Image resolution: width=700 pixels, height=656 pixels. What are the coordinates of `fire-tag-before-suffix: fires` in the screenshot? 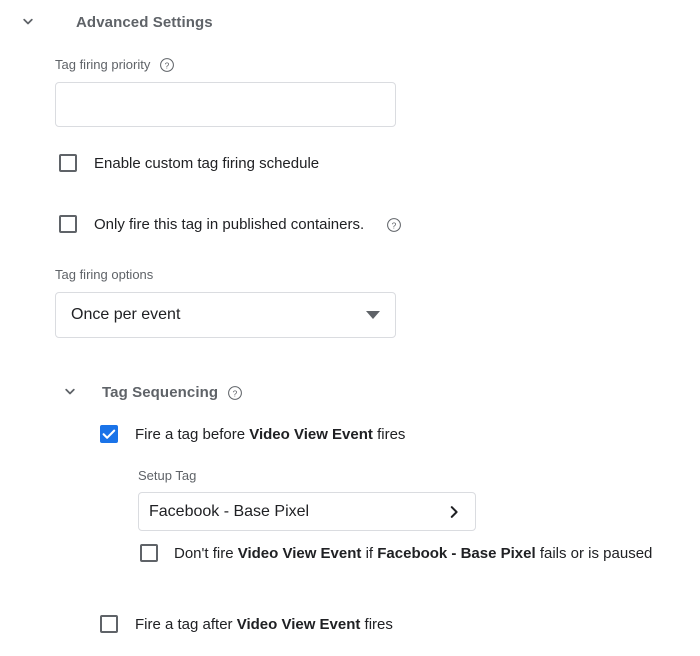 It's located at (389, 434).